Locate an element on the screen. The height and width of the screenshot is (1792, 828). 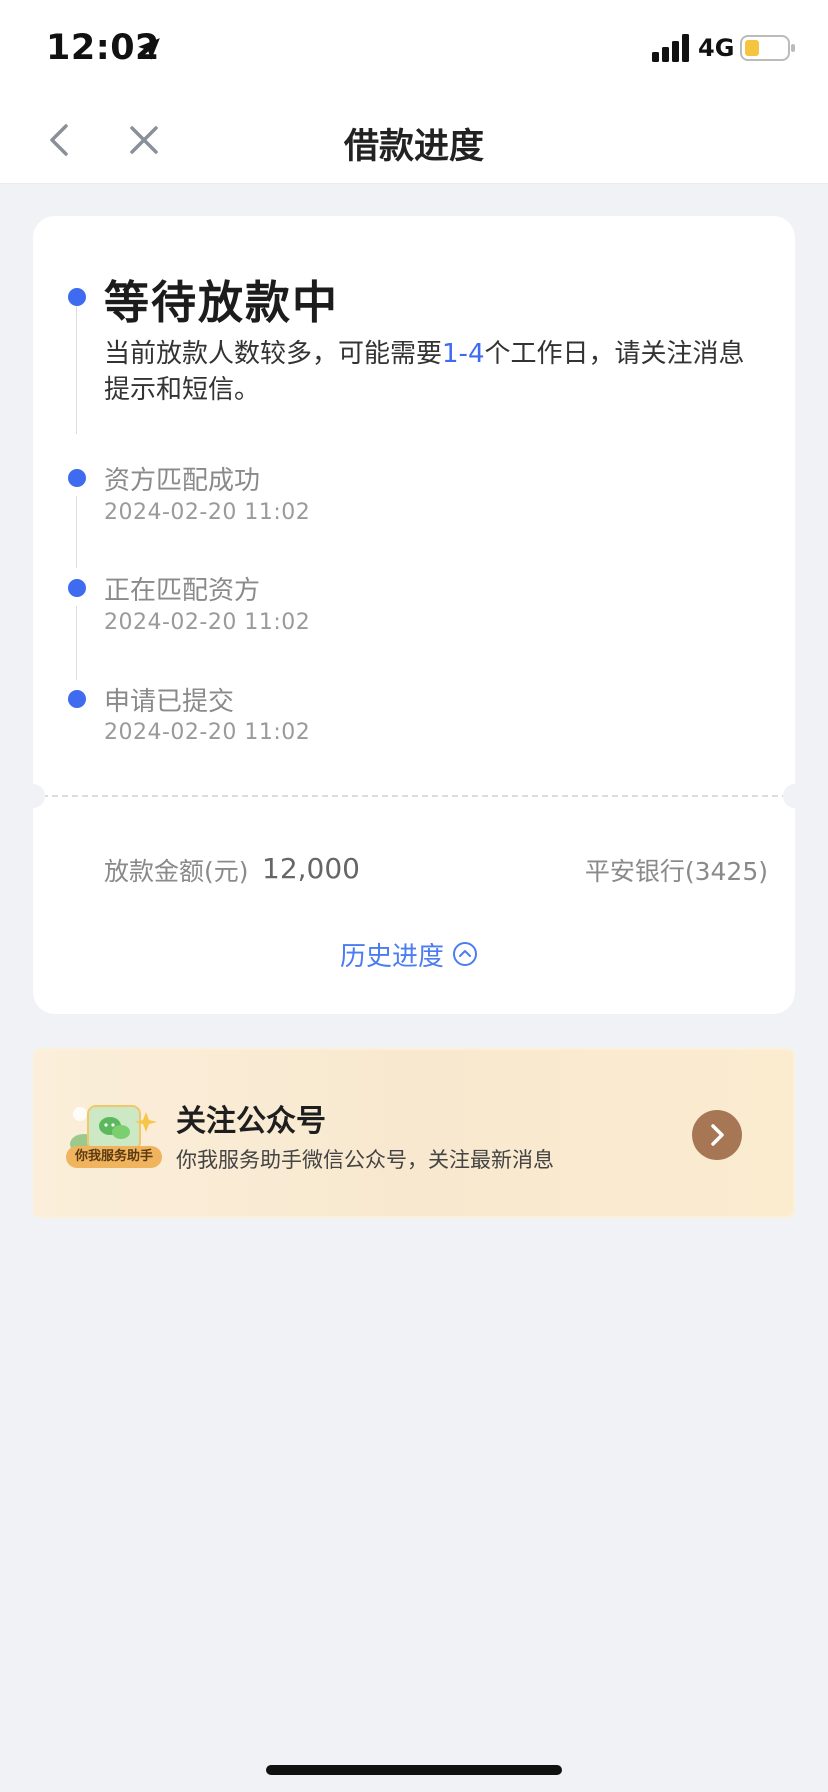
home-indicator is located at coordinates (414, 1770).